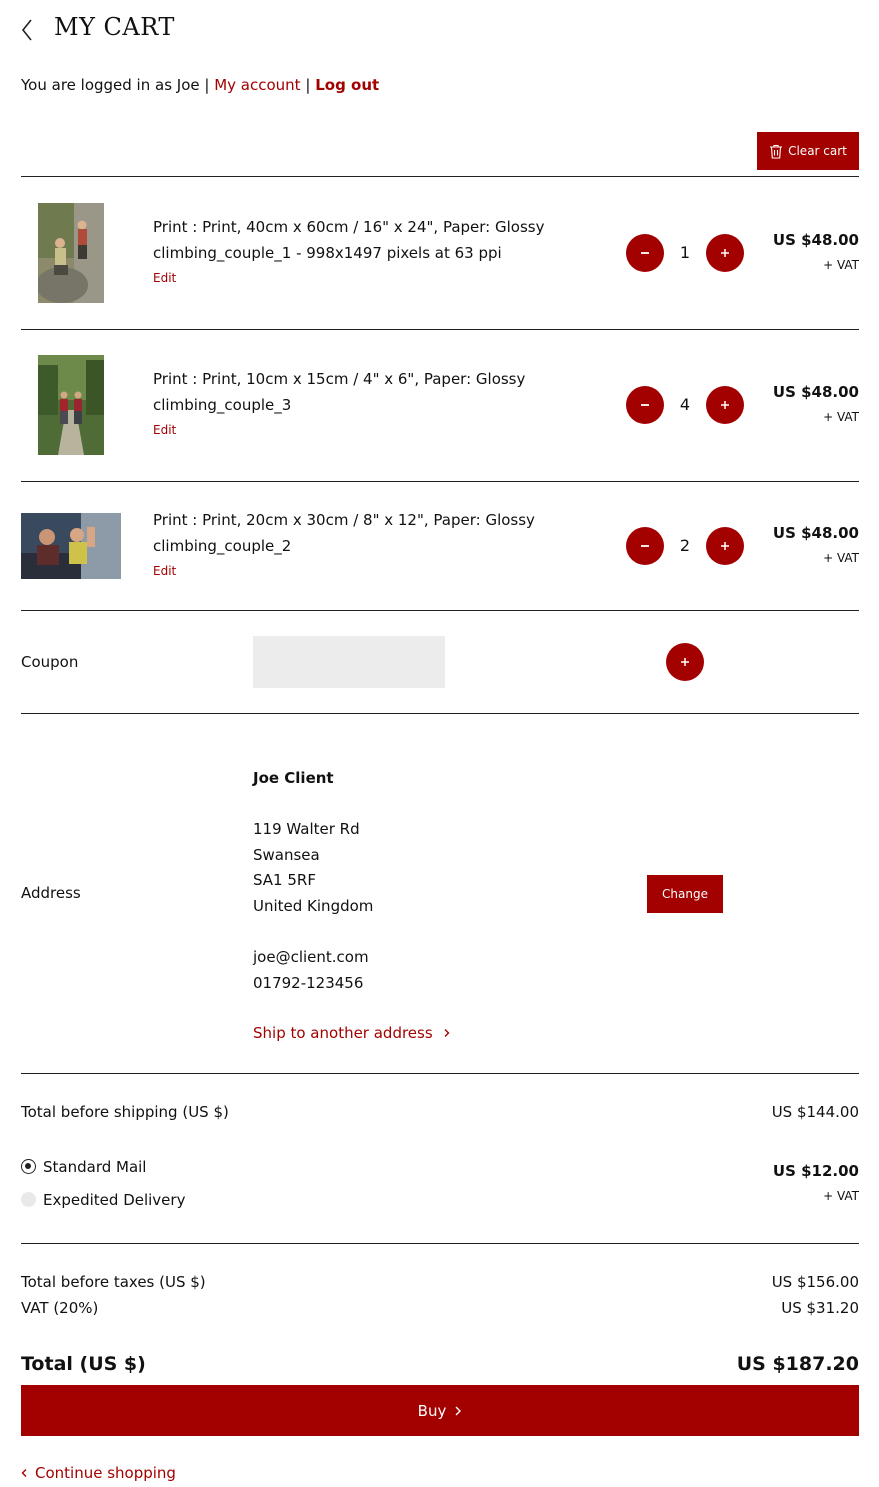 This screenshot has height=1487, width=879. What do you see at coordinates (685, 545) in the screenshot?
I see `quantity-value: 2` at bounding box center [685, 545].